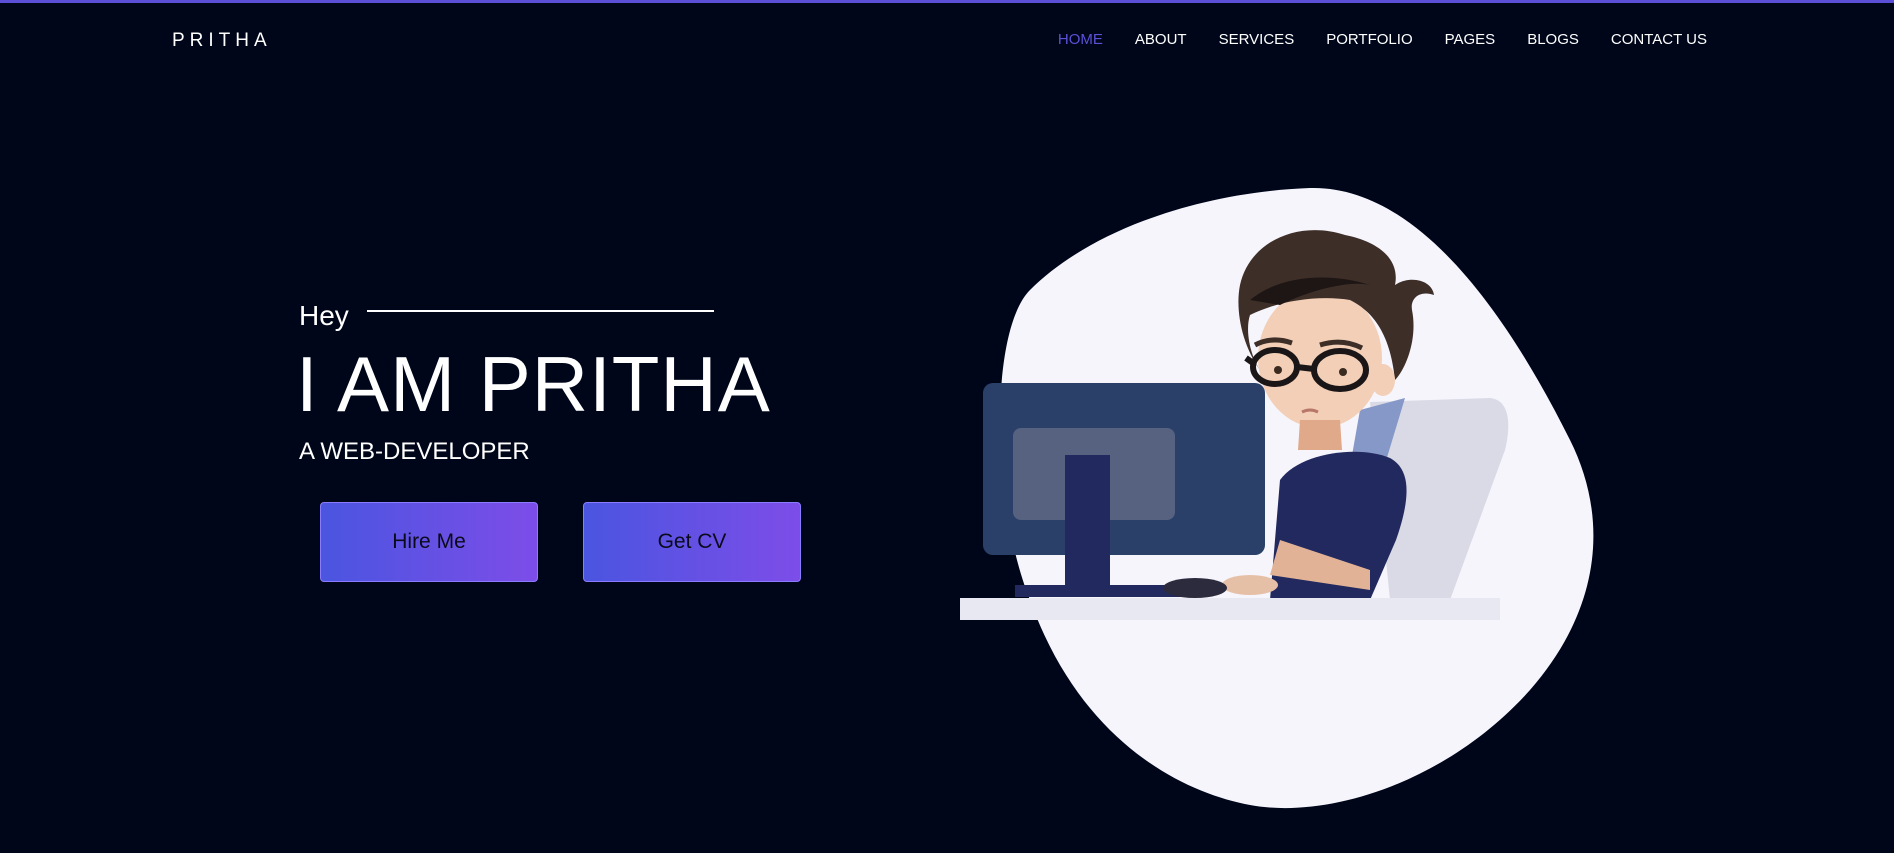  I want to click on person-hand, so click(1250, 585).